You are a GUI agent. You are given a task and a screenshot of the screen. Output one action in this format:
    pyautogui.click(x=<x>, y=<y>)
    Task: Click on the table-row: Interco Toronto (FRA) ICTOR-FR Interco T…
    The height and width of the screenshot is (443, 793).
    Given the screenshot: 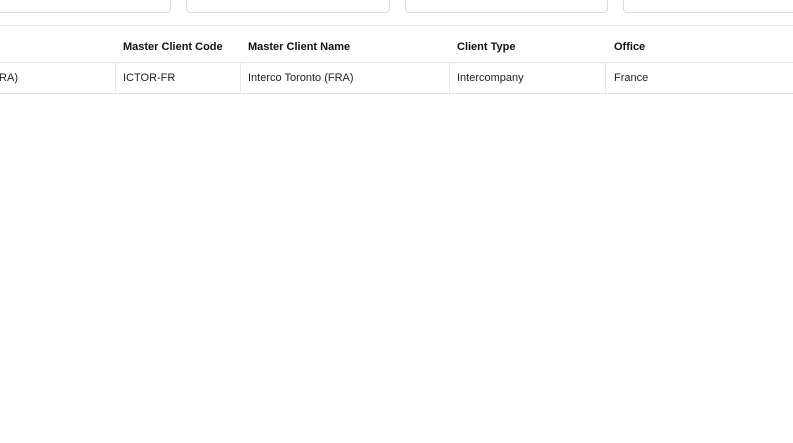 What is the action you would take?
    pyautogui.click(x=396, y=78)
    